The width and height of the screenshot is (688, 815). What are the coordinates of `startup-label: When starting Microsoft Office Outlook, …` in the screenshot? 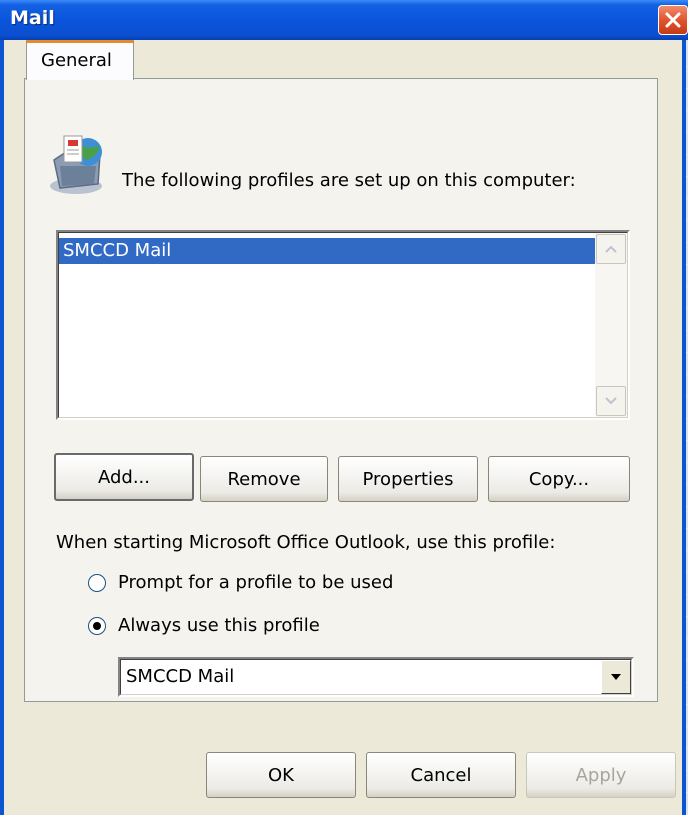 It's located at (306, 542).